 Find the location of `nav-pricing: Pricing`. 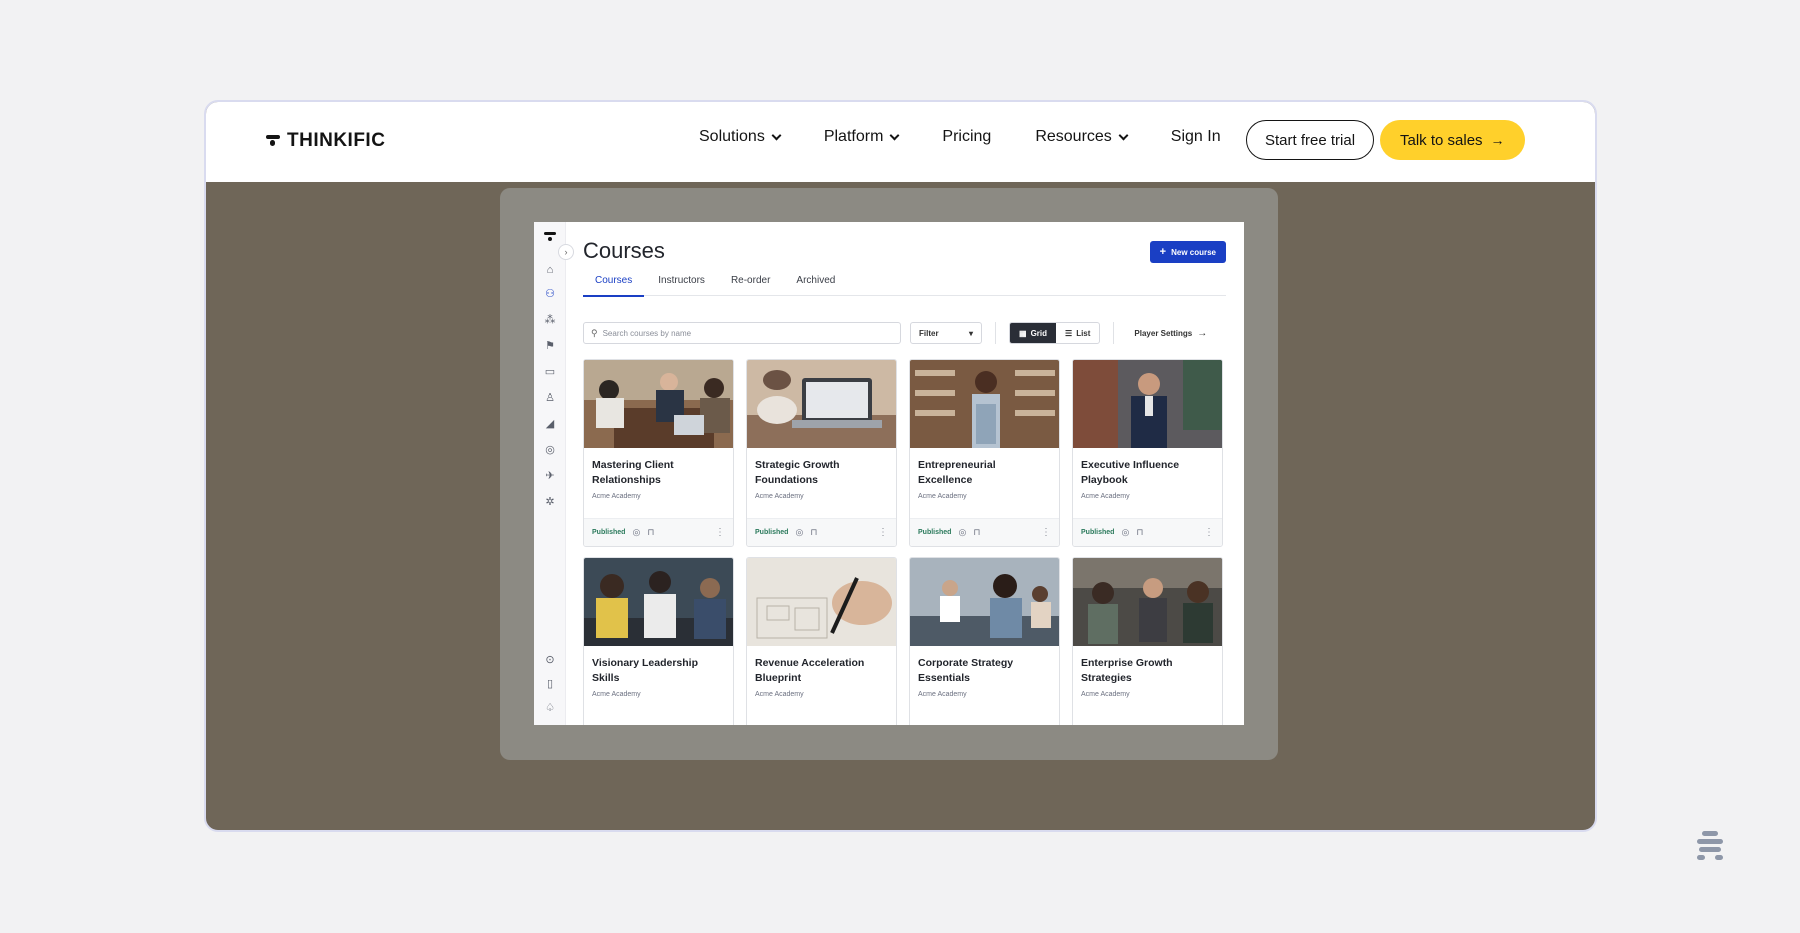

nav-pricing: Pricing is located at coordinates (966, 137).